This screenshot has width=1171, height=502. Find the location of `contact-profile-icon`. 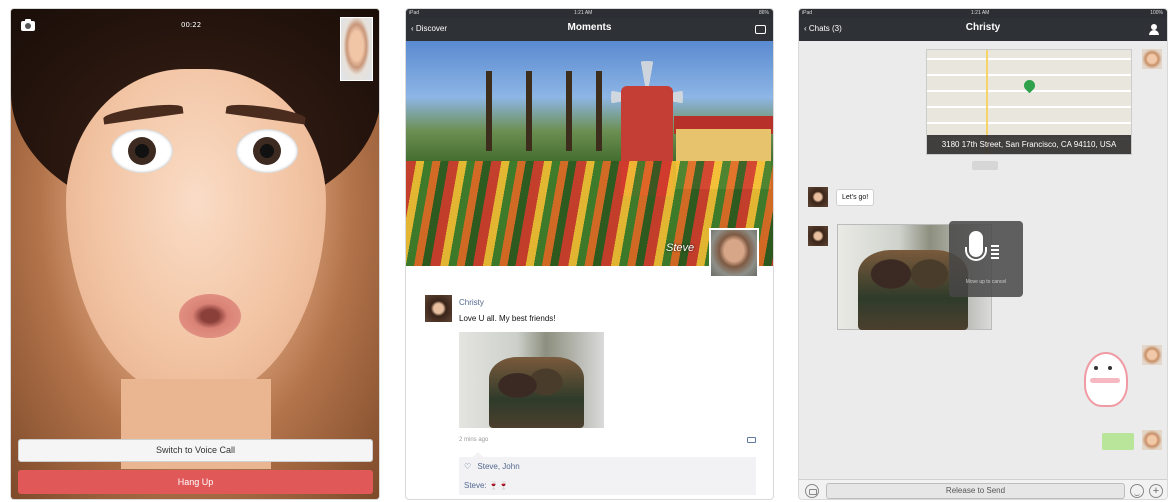

contact-profile-icon is located at coordinates (1154, 29).